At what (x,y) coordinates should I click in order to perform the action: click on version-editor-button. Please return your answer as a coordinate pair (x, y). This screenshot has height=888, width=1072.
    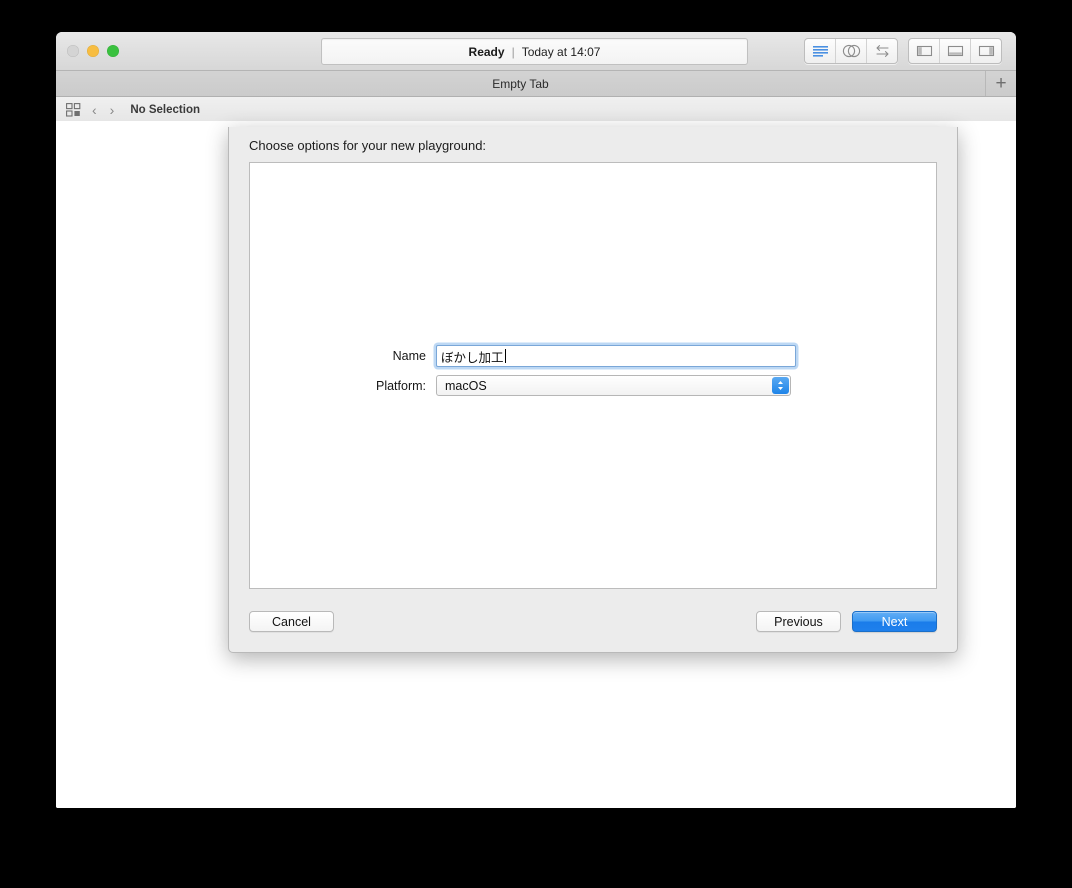
    Looking at the image, I should click on (882, 51).